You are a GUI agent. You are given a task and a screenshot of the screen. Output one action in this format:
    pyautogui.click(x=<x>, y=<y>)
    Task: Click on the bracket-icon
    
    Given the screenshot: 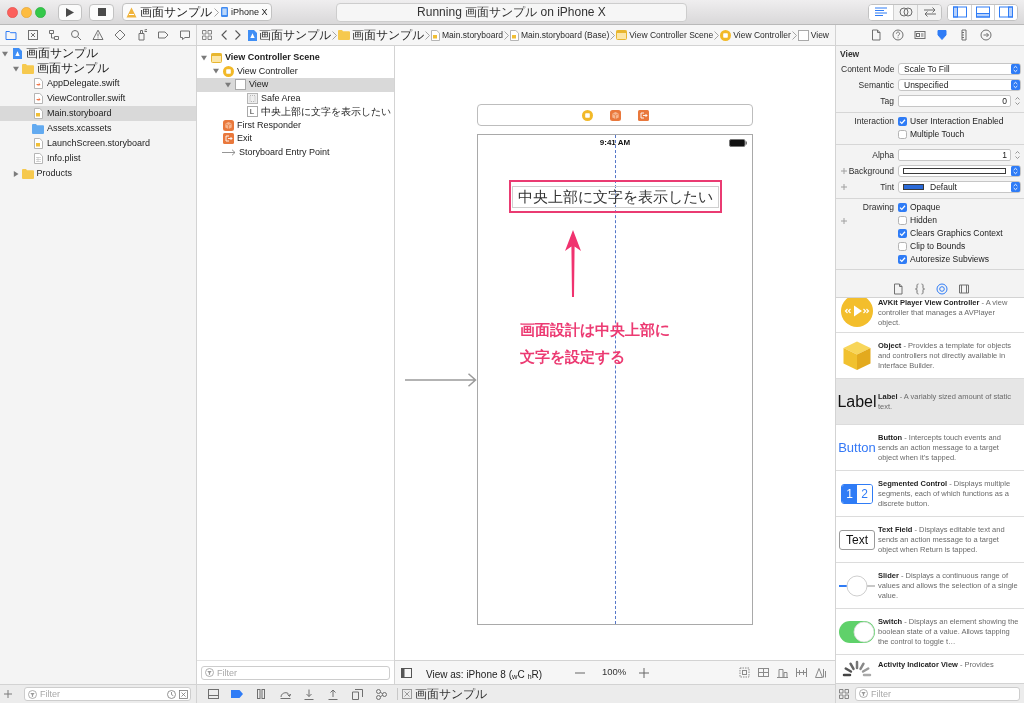 What is the action you would take?
    pyautogui.click(x=801, y=672)
    